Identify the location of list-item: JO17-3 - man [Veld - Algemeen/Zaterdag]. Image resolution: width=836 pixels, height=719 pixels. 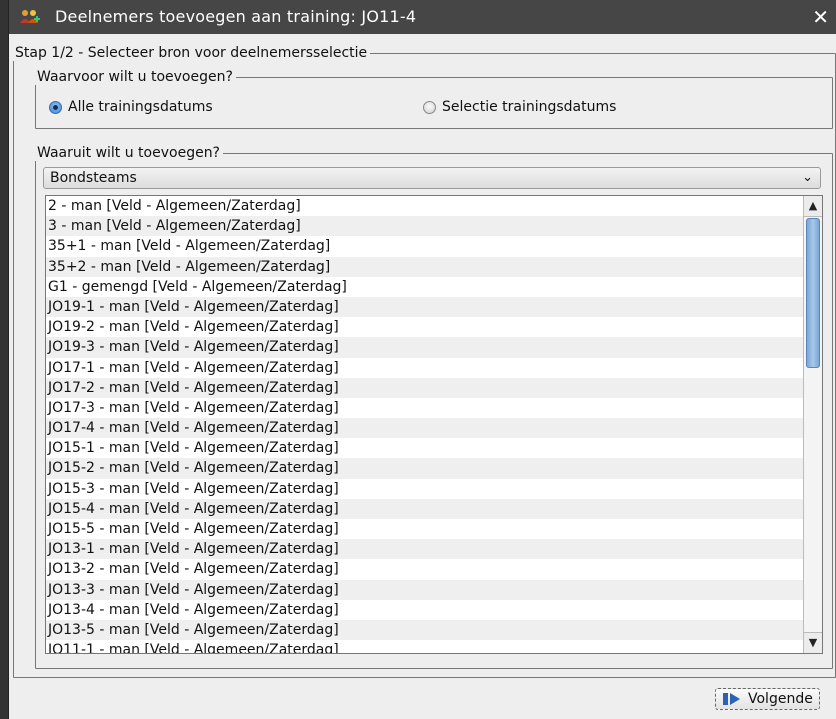
(426, 408).